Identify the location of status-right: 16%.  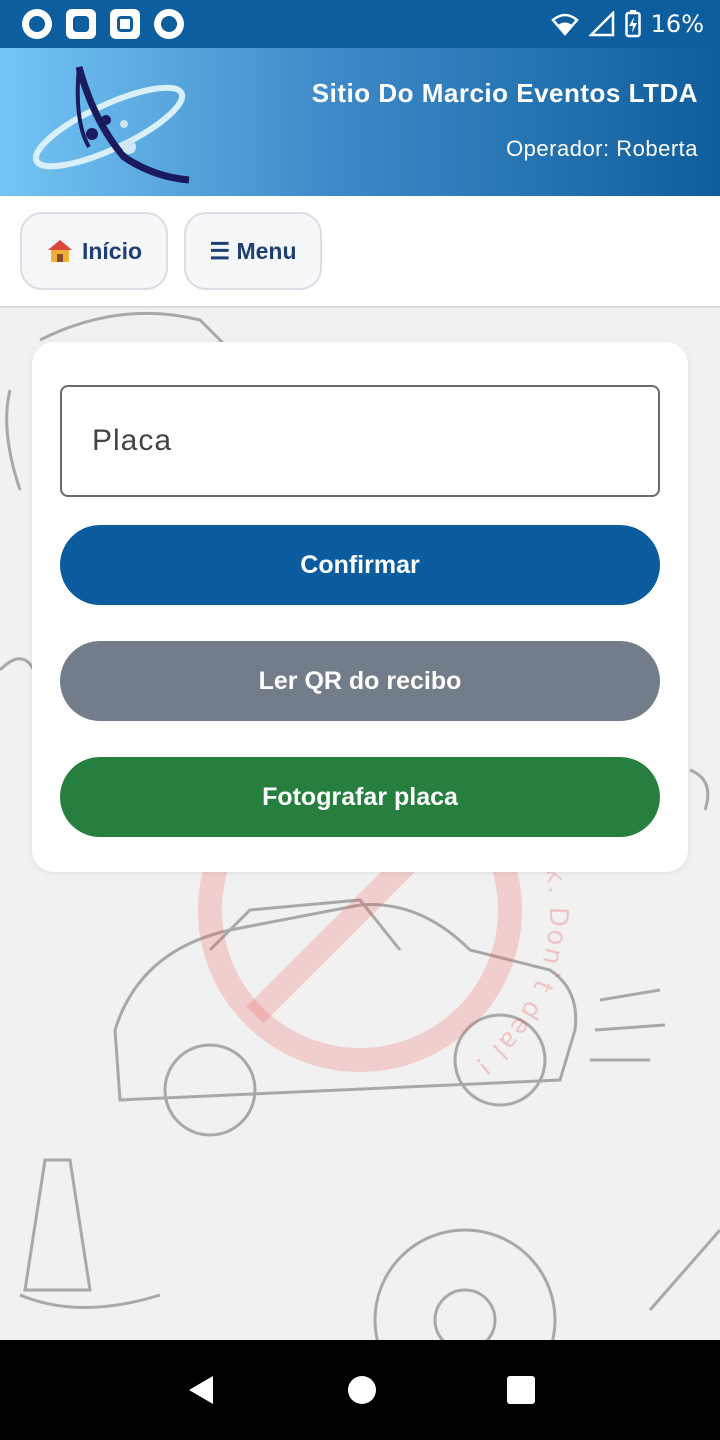
(627, 24).